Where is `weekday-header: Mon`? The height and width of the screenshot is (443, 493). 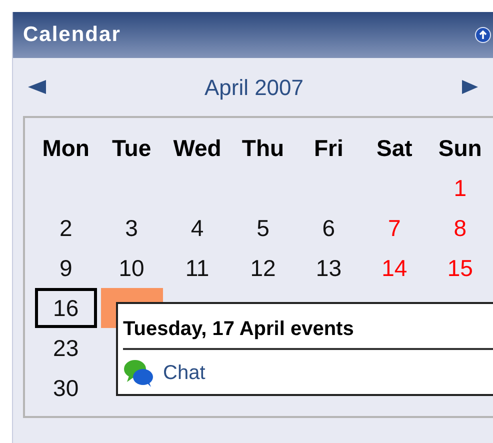
weekday-header: Mon is located at coordinates (66, 148).